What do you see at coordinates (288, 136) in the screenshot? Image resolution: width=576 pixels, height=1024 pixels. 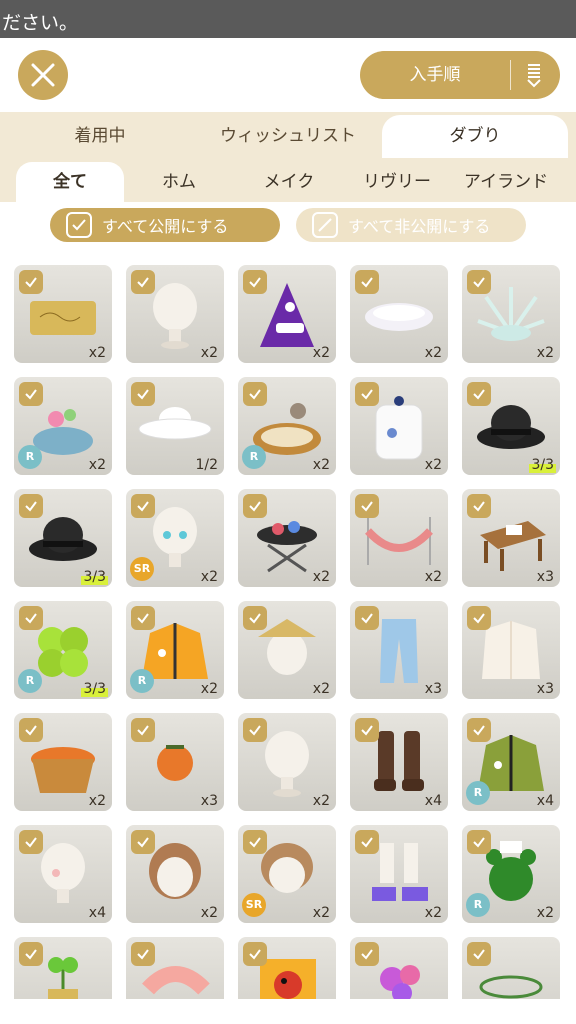 I see `tab-wishlist: ウィッシュリスト` at bounding box center [288, 136].